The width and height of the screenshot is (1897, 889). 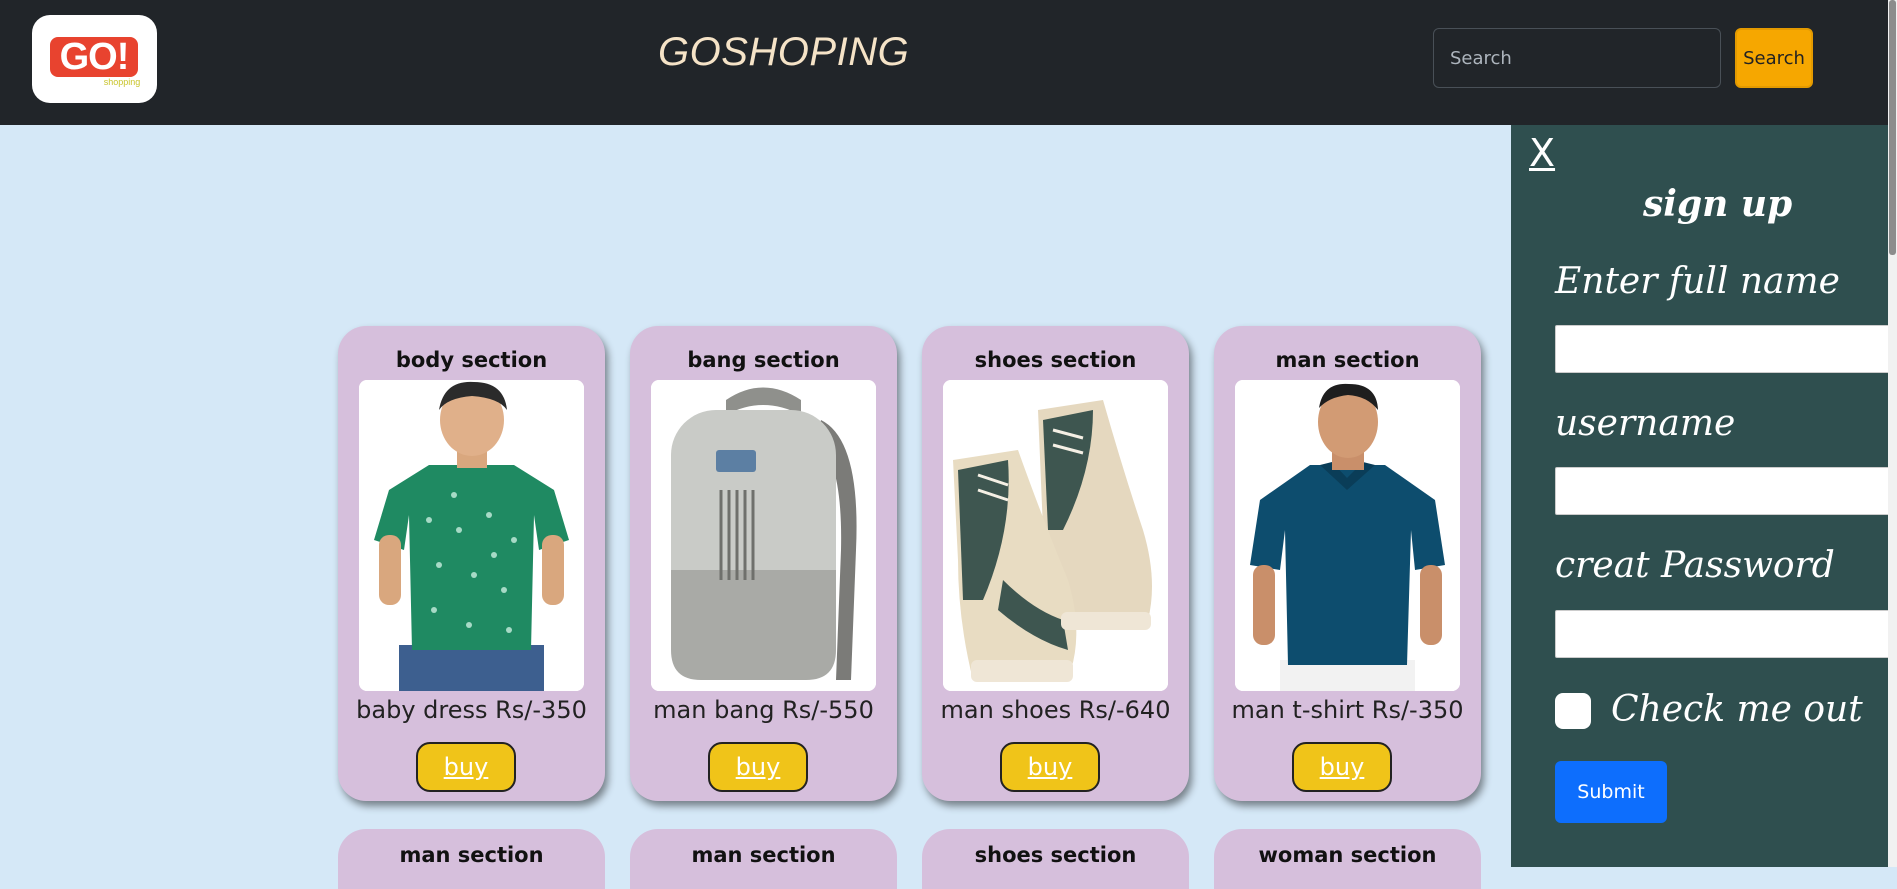 What do you see at coordinates (1347, 855) in the screenshot?
I see `card-section-title: woman section` at bounding box center [1347, 855].